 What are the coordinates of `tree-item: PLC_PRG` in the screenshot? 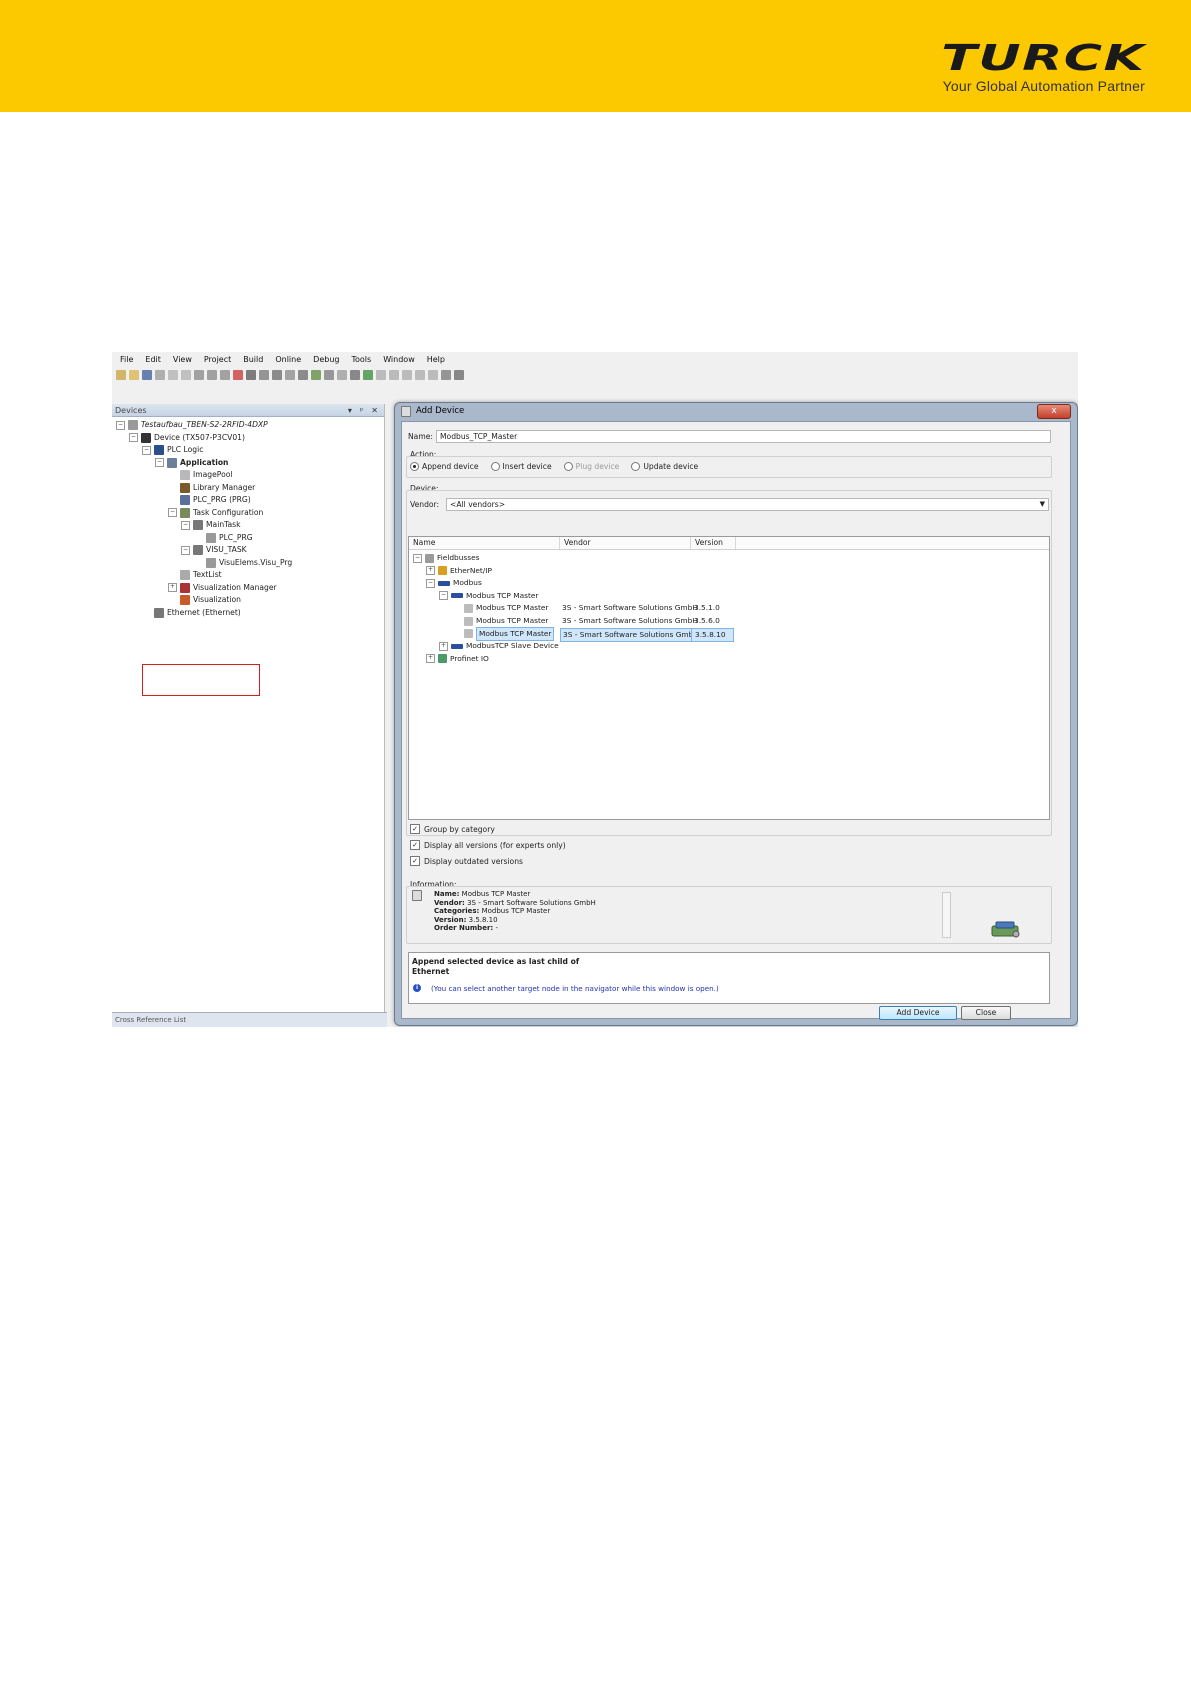 It's located at (223, 538).